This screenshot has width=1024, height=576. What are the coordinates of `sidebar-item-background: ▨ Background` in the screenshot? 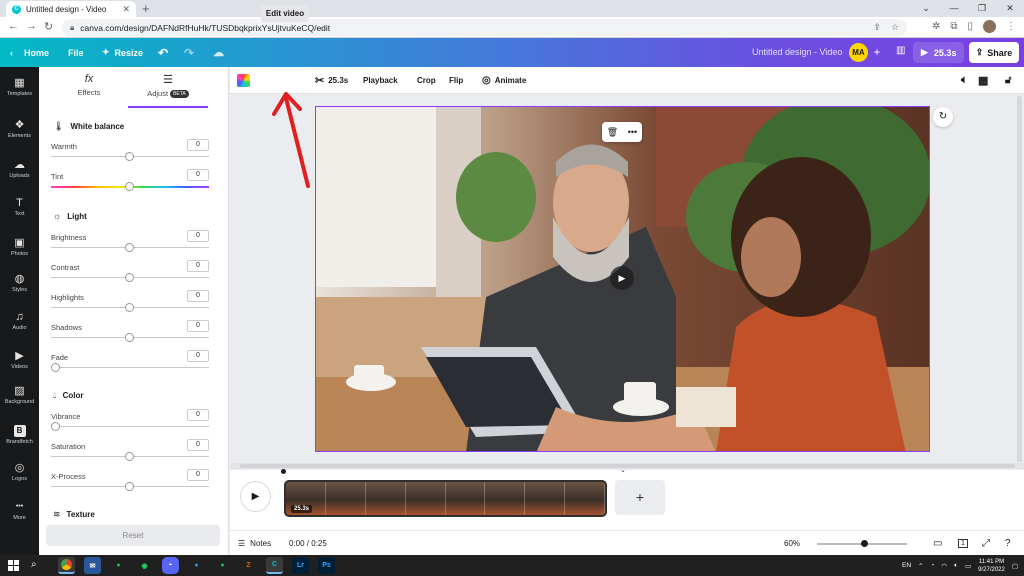 It's located at (19, 395).